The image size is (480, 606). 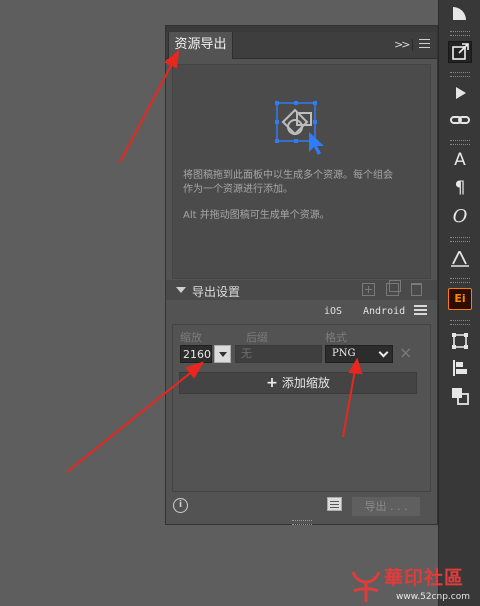 I want to click on transform-panel-icon, so click(x=460, y=341).